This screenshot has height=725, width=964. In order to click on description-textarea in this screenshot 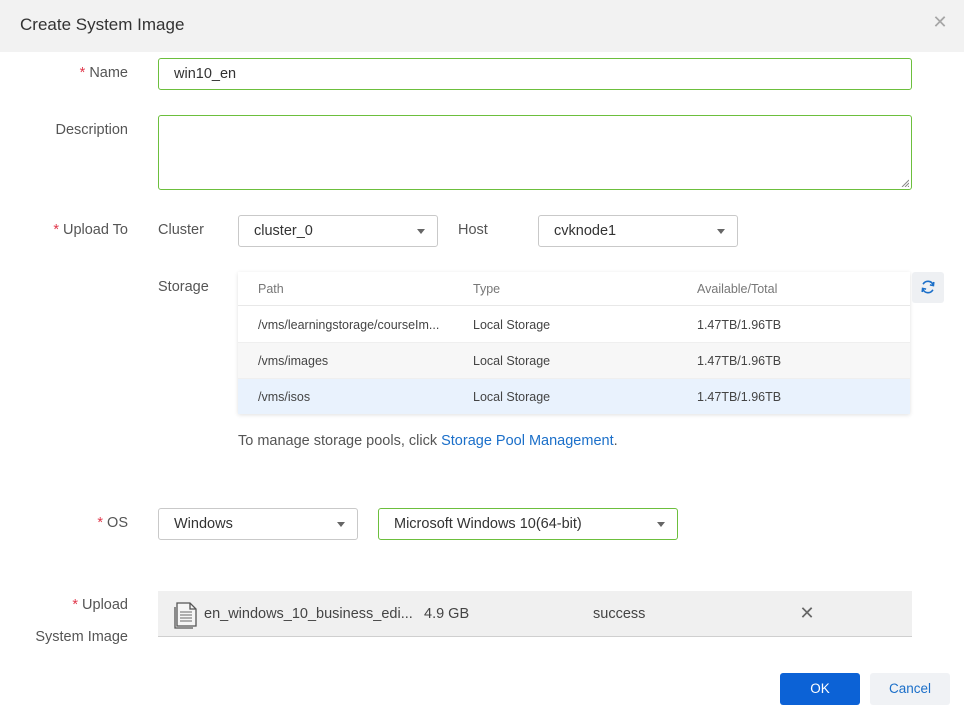, I will do `click(535, 152)`.